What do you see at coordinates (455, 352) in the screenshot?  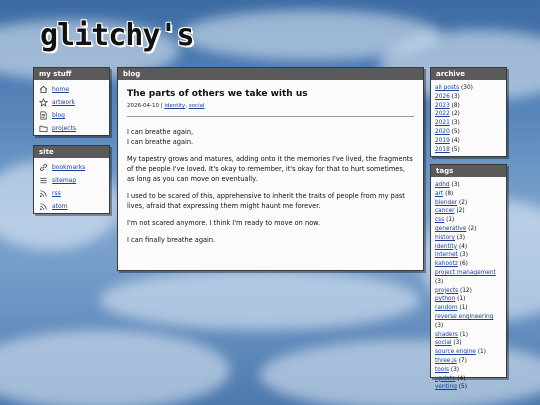 I see `tag-item-link: source engine` at bounding box center [455, 352].